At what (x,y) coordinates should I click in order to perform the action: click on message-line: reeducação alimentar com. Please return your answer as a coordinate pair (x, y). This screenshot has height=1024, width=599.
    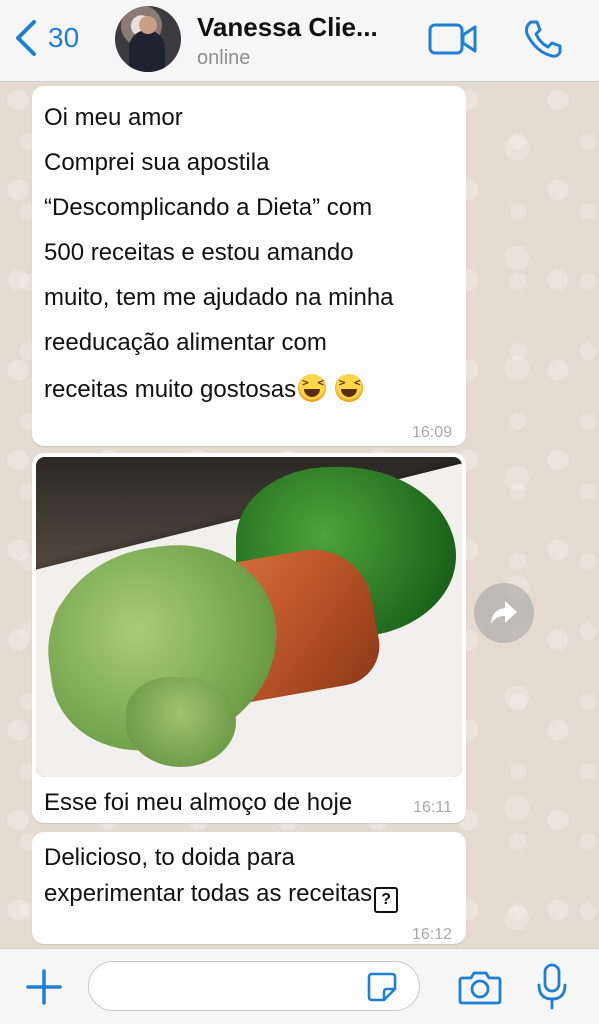
    Looking at the image, I should click on (185, 342).